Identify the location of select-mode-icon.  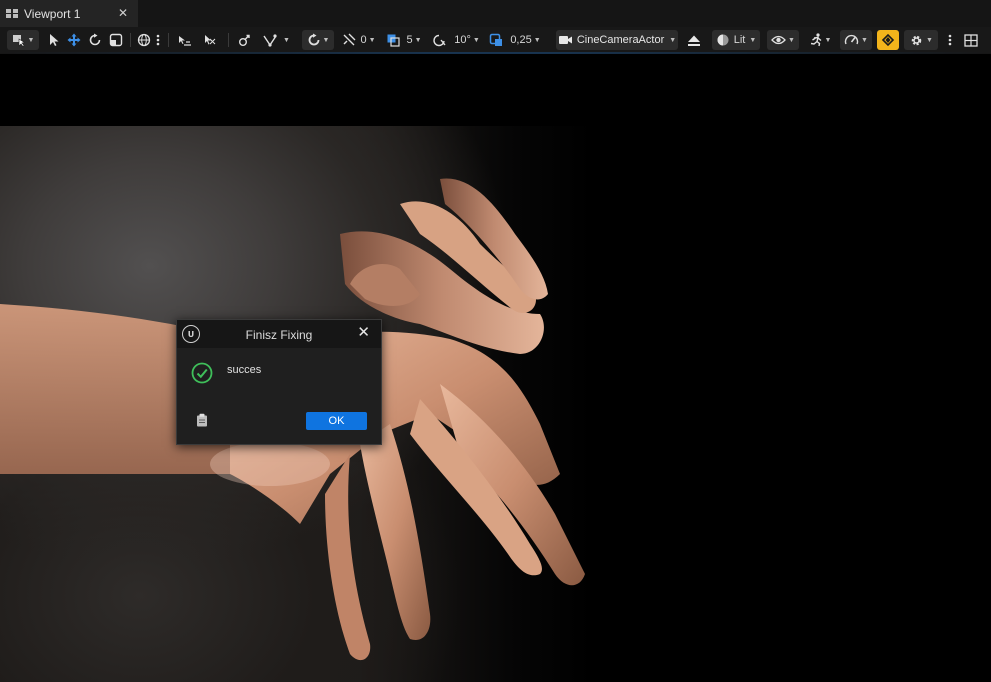
(18, 41).